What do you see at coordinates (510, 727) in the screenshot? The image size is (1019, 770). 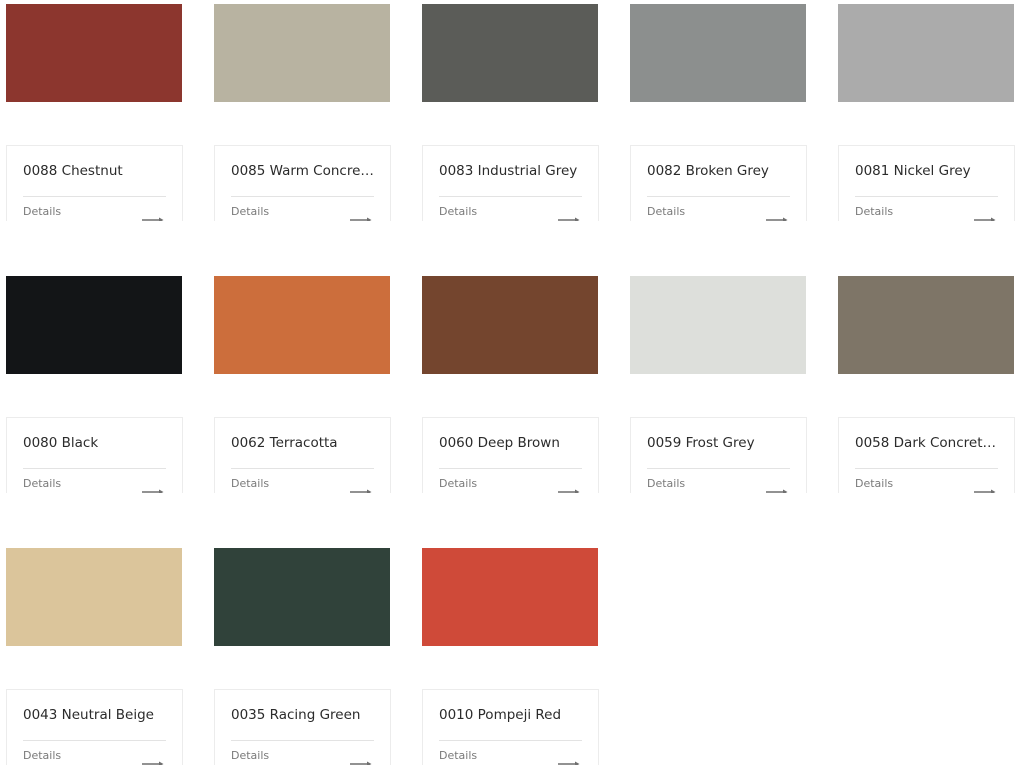 I see `color-info-panel: 0010 Pompeji Red Details` at bounding box center [510, 727].